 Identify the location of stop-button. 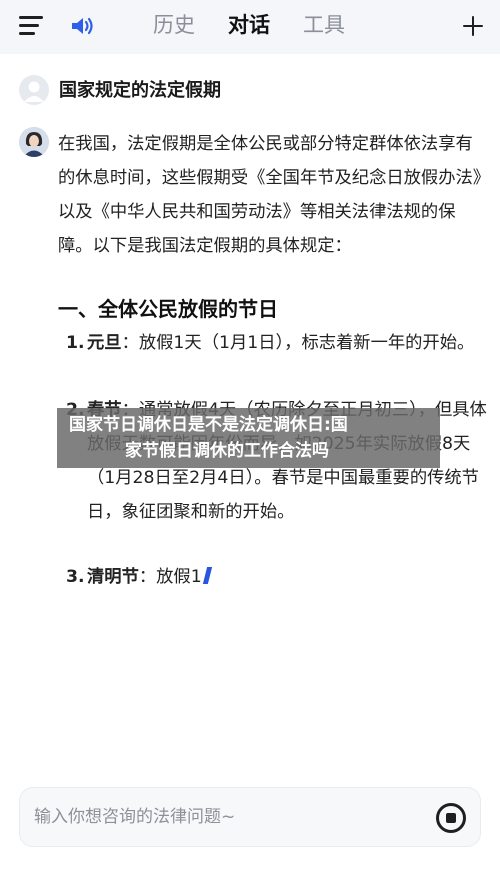
(451, 818).